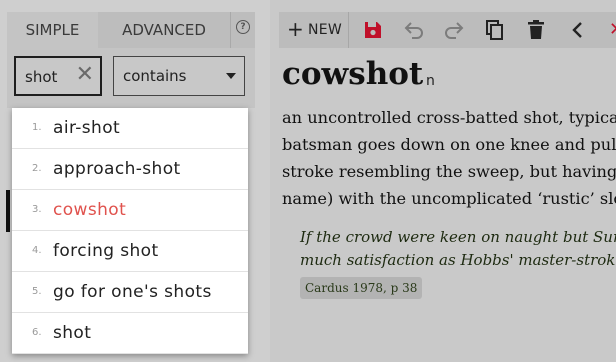 The height and width of the screenshot is (362, 616). I want to click on chevron-left-icon, so click(577, 30).